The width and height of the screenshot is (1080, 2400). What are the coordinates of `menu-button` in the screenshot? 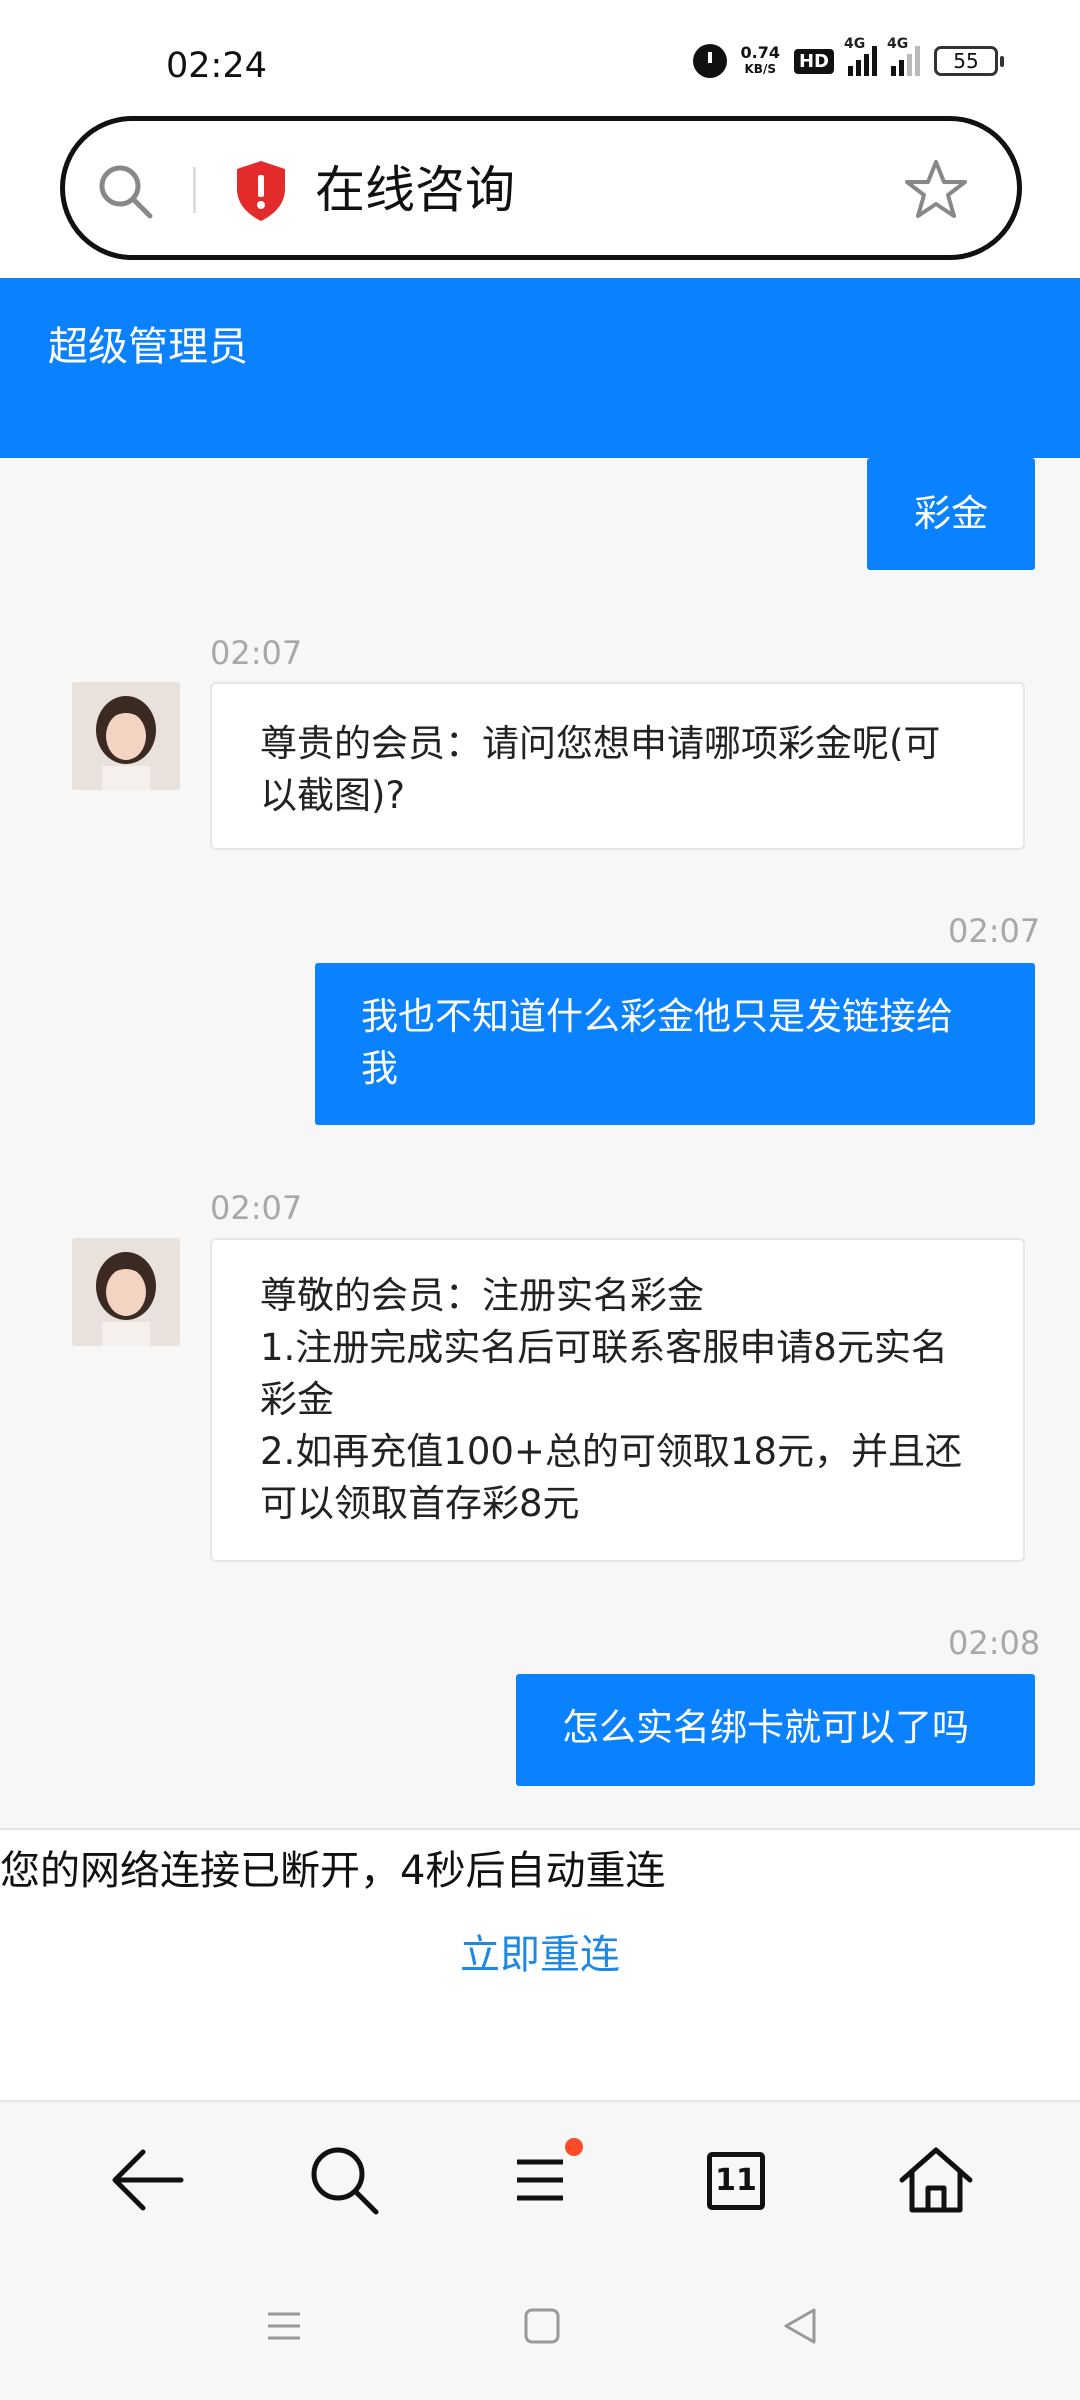 It's located at (541, 2180).